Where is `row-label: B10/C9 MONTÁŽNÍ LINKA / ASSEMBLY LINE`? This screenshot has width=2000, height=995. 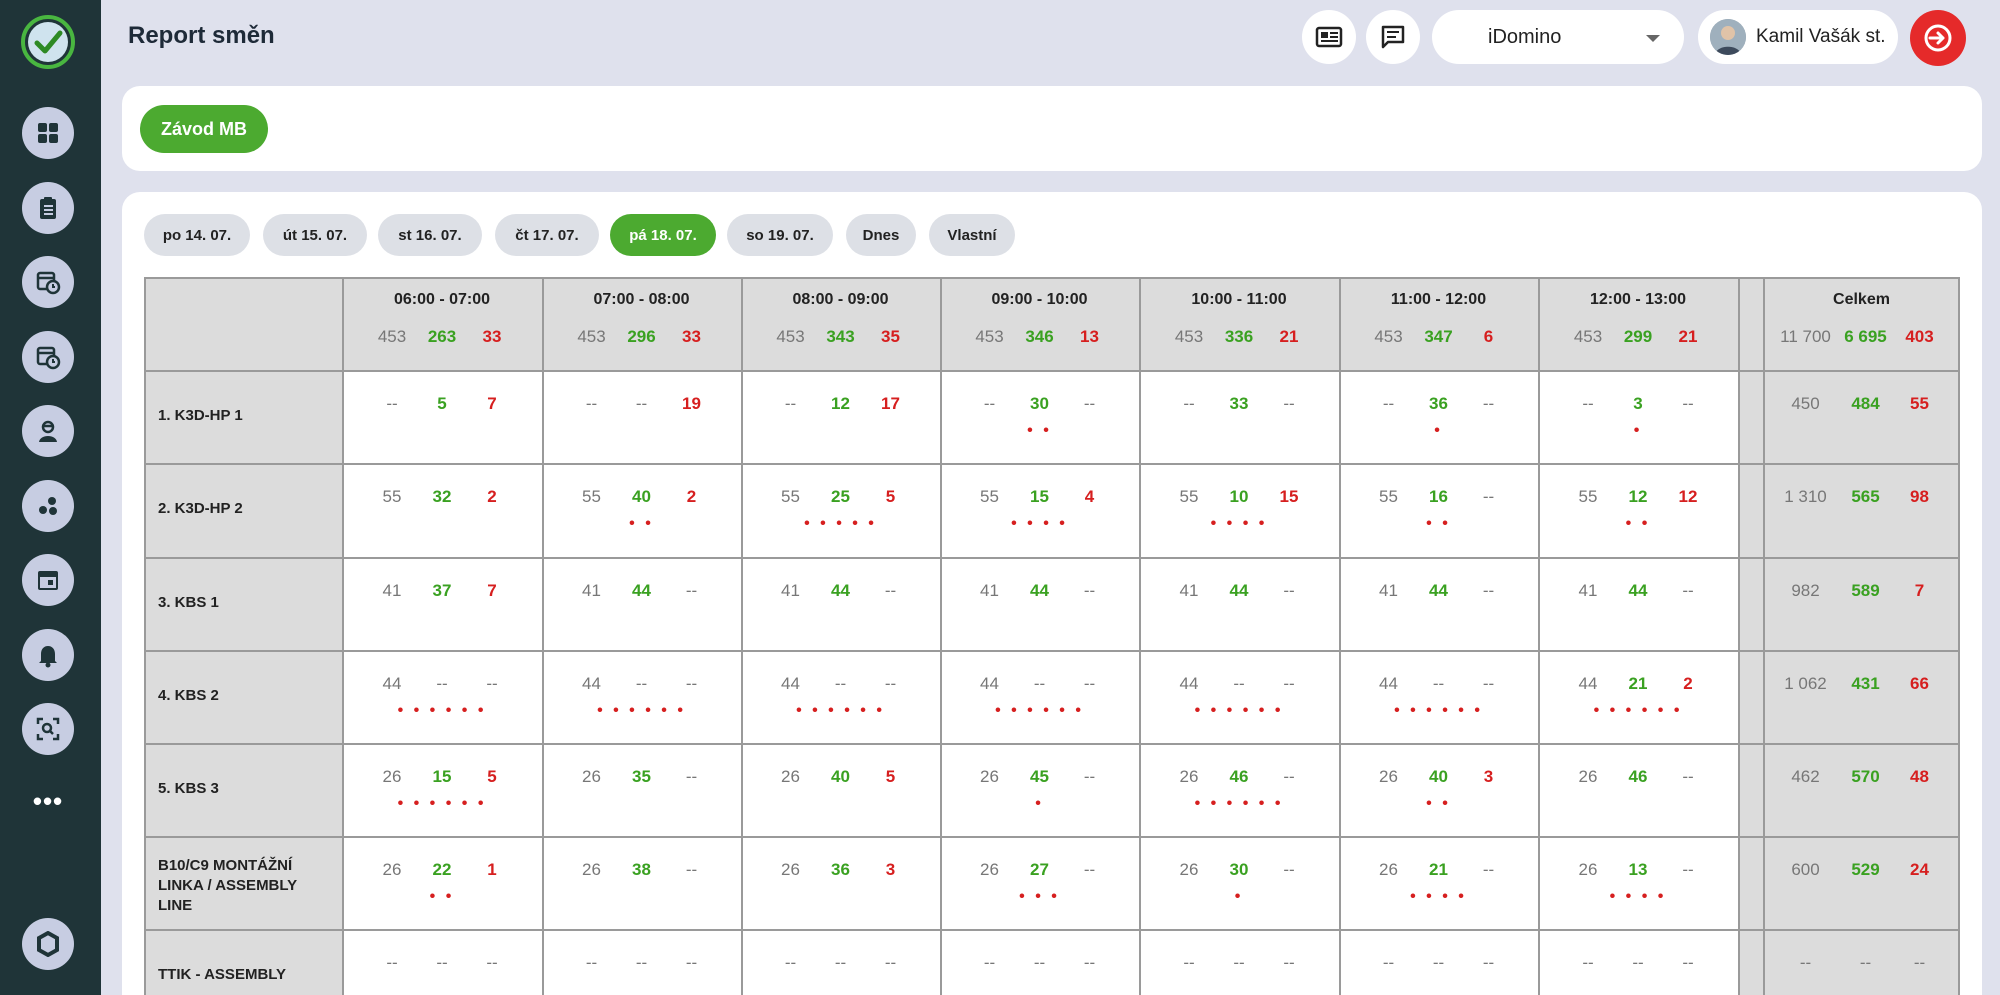
row-label: B10/C9 MONTÁŽNÍ LINKA / ASSEMBLY LINE is located at coordinates (227, 885).